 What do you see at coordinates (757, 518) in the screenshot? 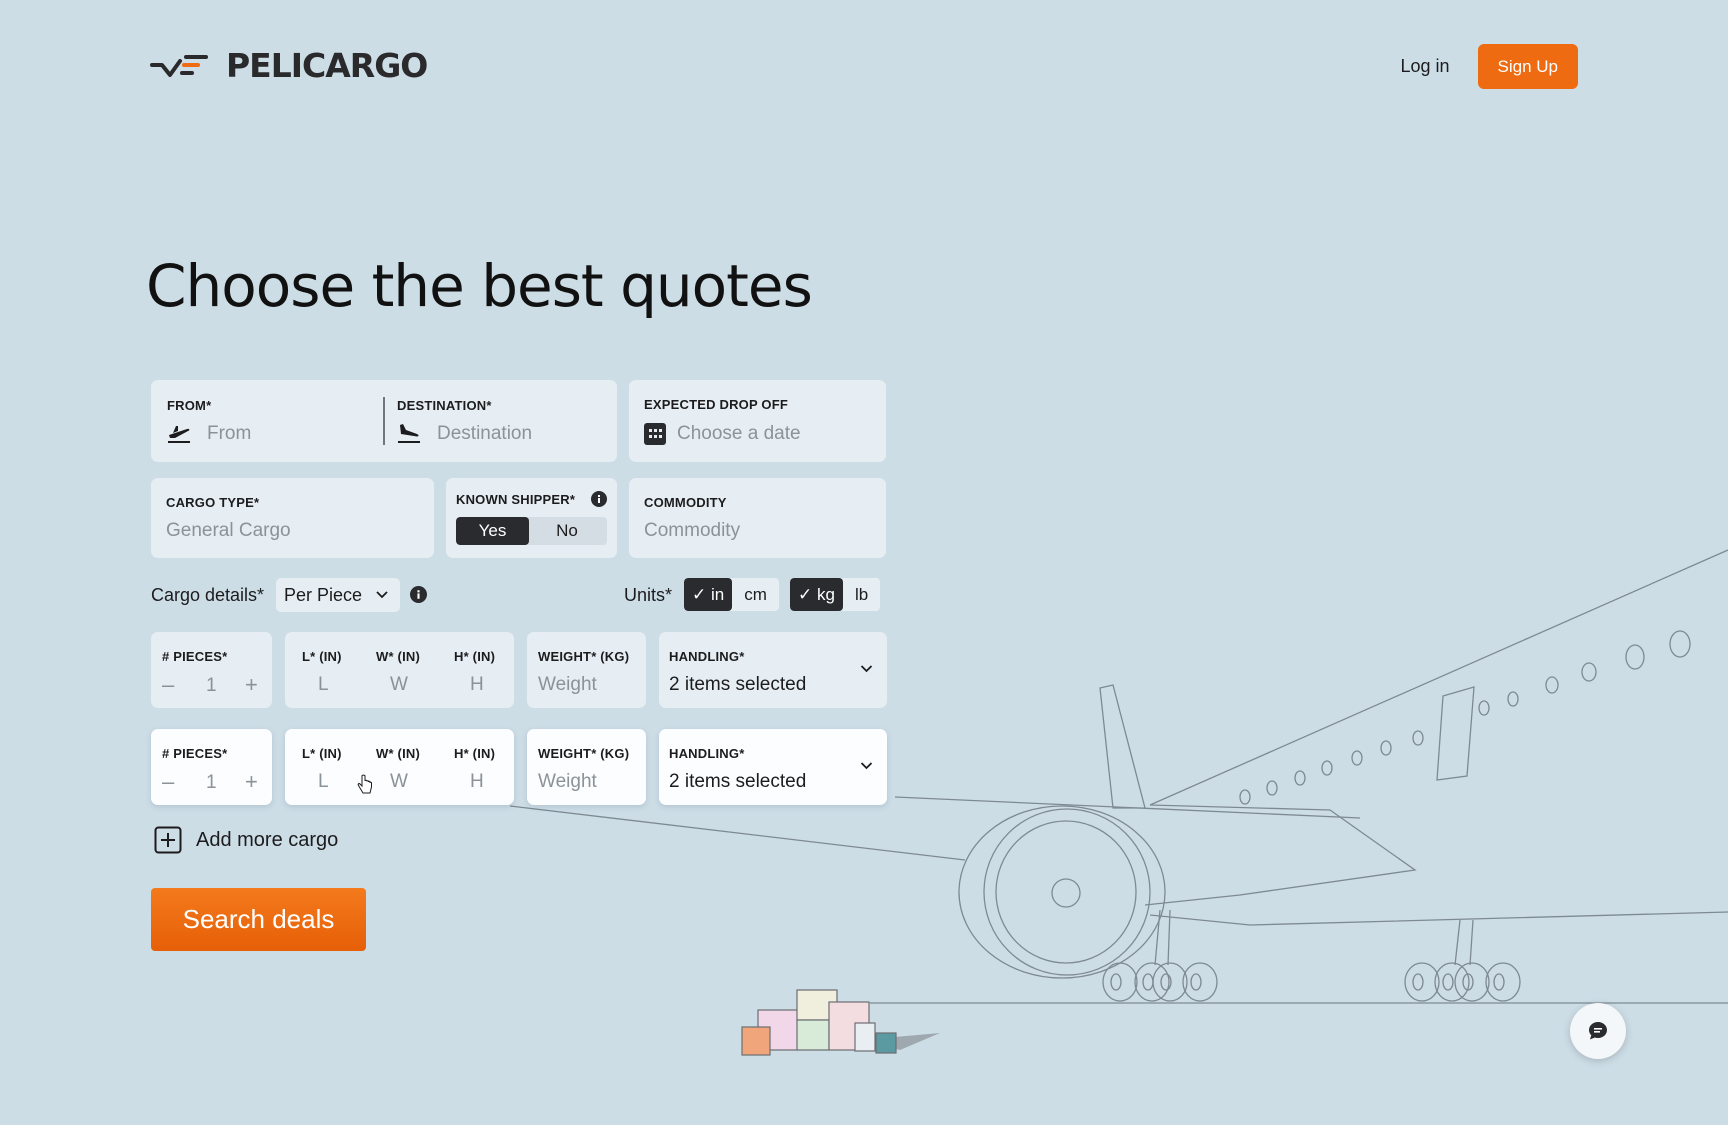
I see `commodity-field: COMMODITY Commodity` at bounding box center [757, 518].